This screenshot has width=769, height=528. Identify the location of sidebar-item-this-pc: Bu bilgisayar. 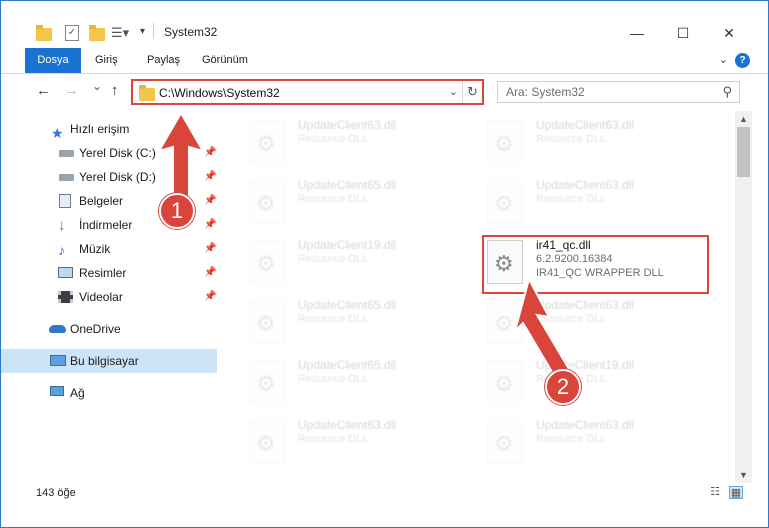
(109, 361).